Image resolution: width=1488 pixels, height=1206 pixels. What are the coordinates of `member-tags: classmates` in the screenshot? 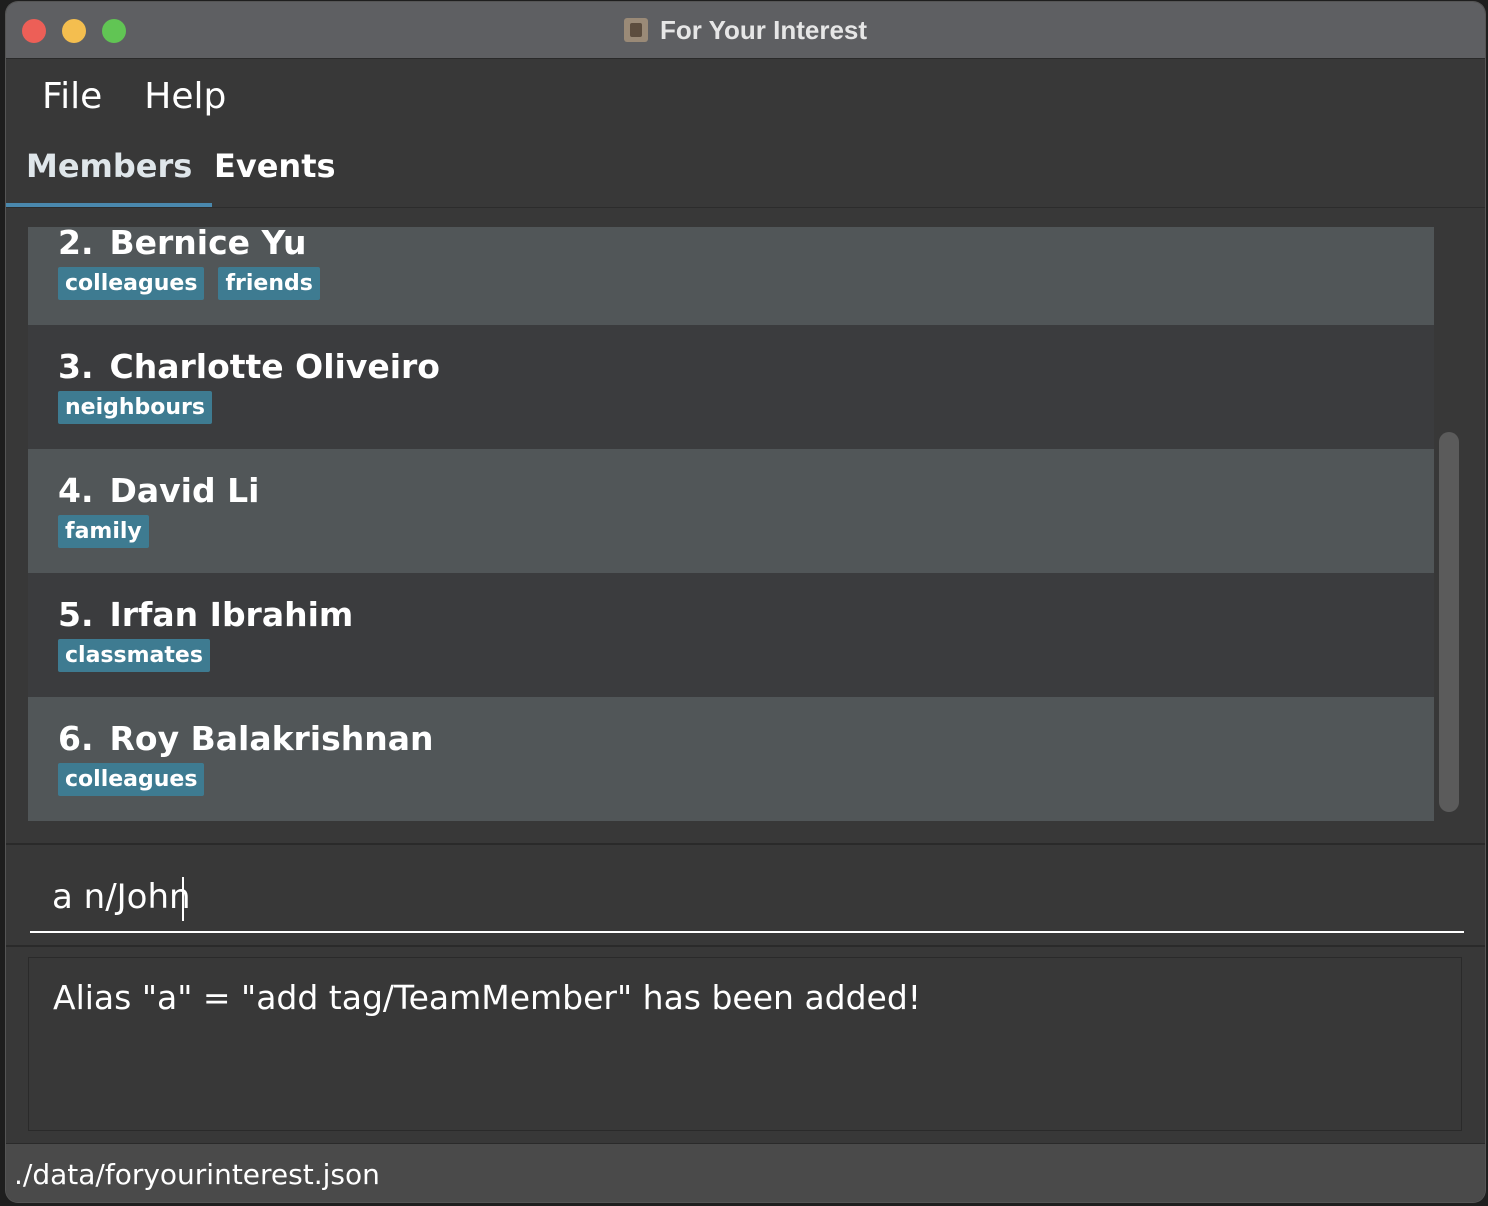 It's located at (141, 655).